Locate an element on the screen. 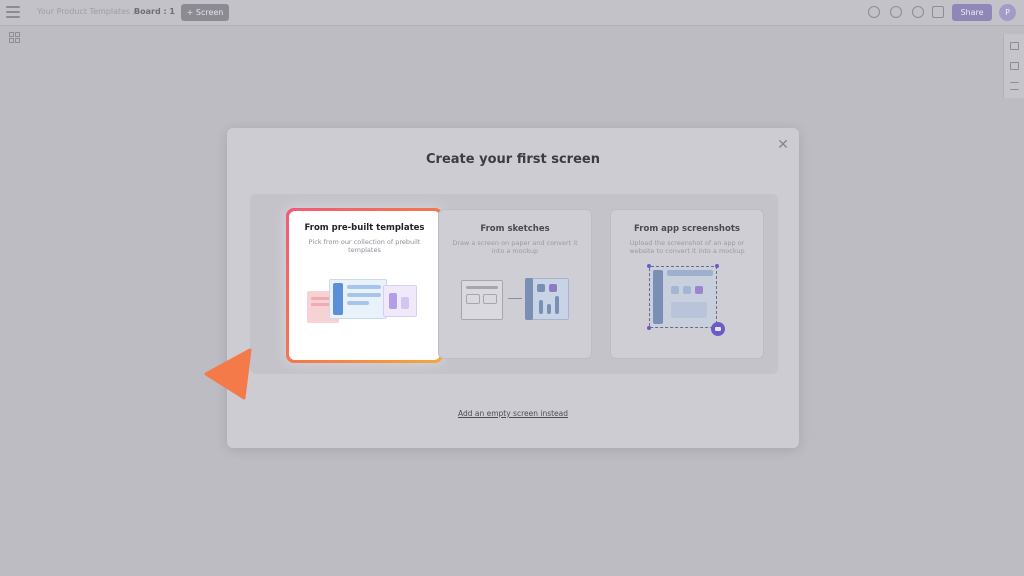  history-icon is located at coordinates (918, 12).